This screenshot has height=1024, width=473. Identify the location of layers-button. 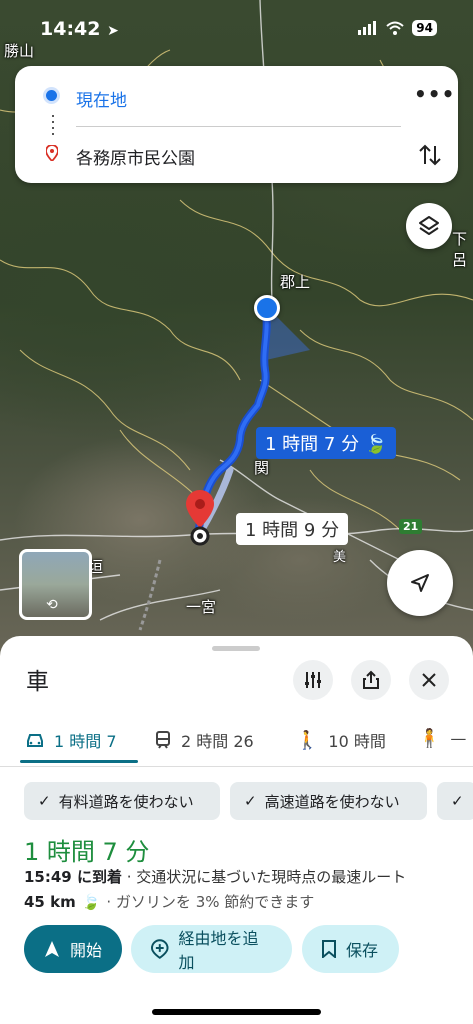
(429, 226).